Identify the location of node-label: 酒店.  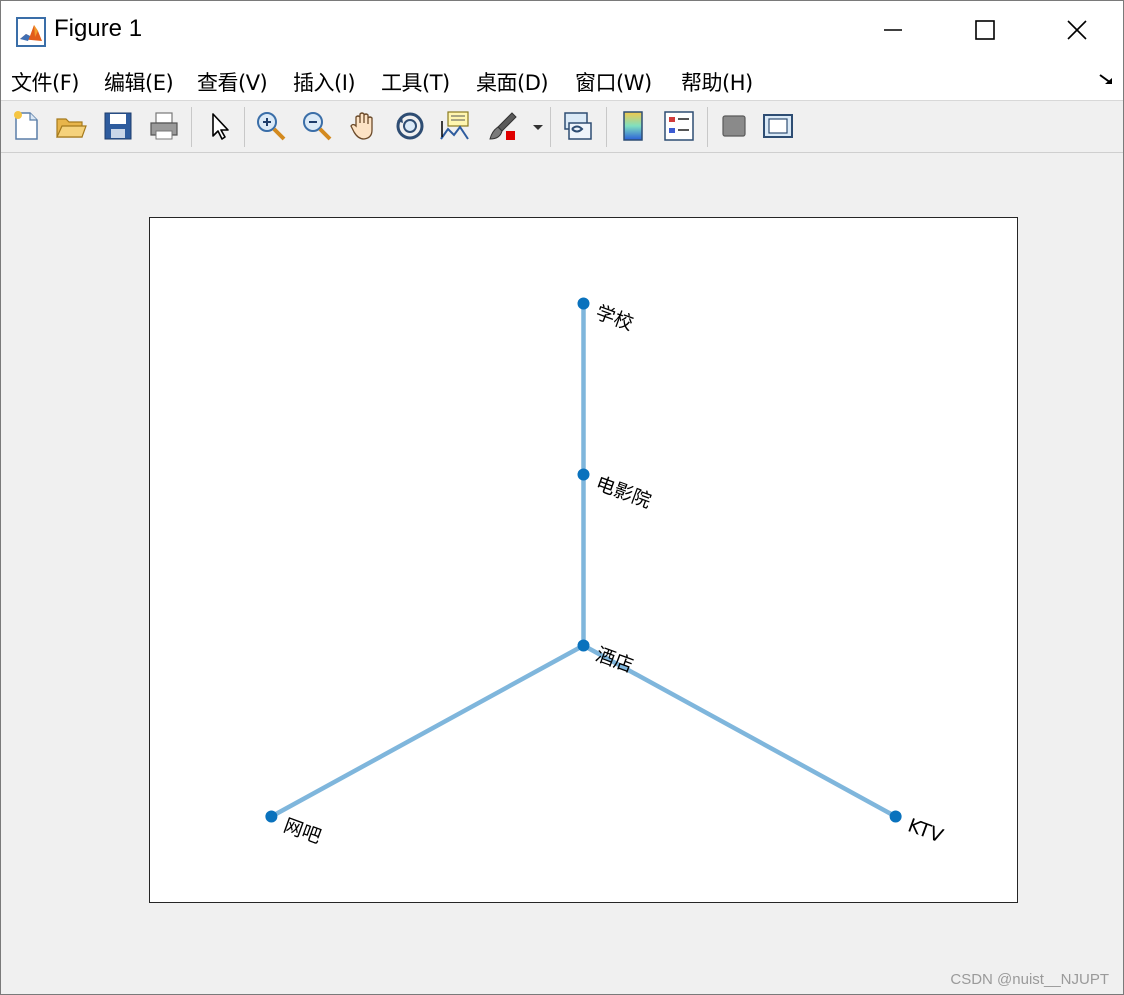
(614, 661).